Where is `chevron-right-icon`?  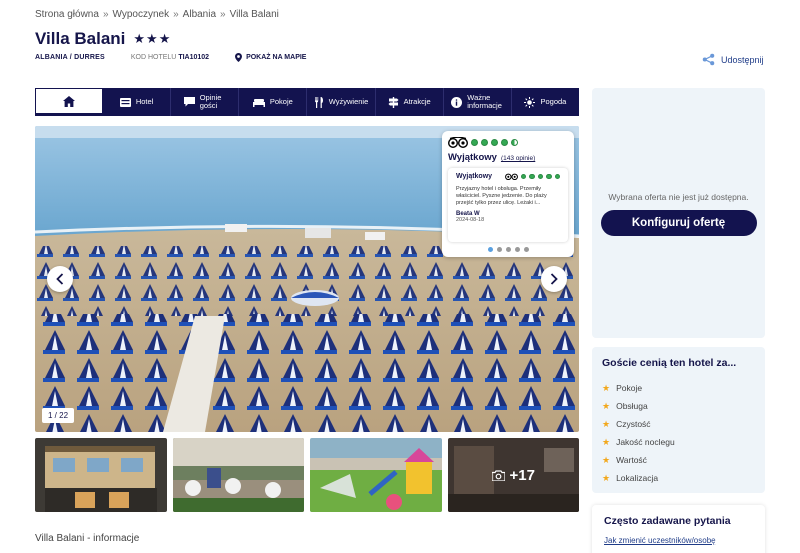
chevron-right-icon is located at coordinates (554, 279).